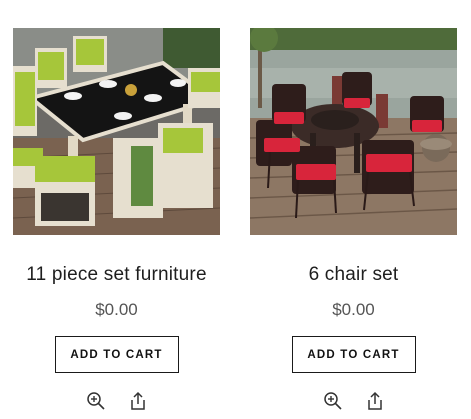 This screenshot has width=471, height=419. What do you see at coordinates (353, 275) in the screenshot?
I see `product-title: 6 chair set` at bounding box center [353, 275].